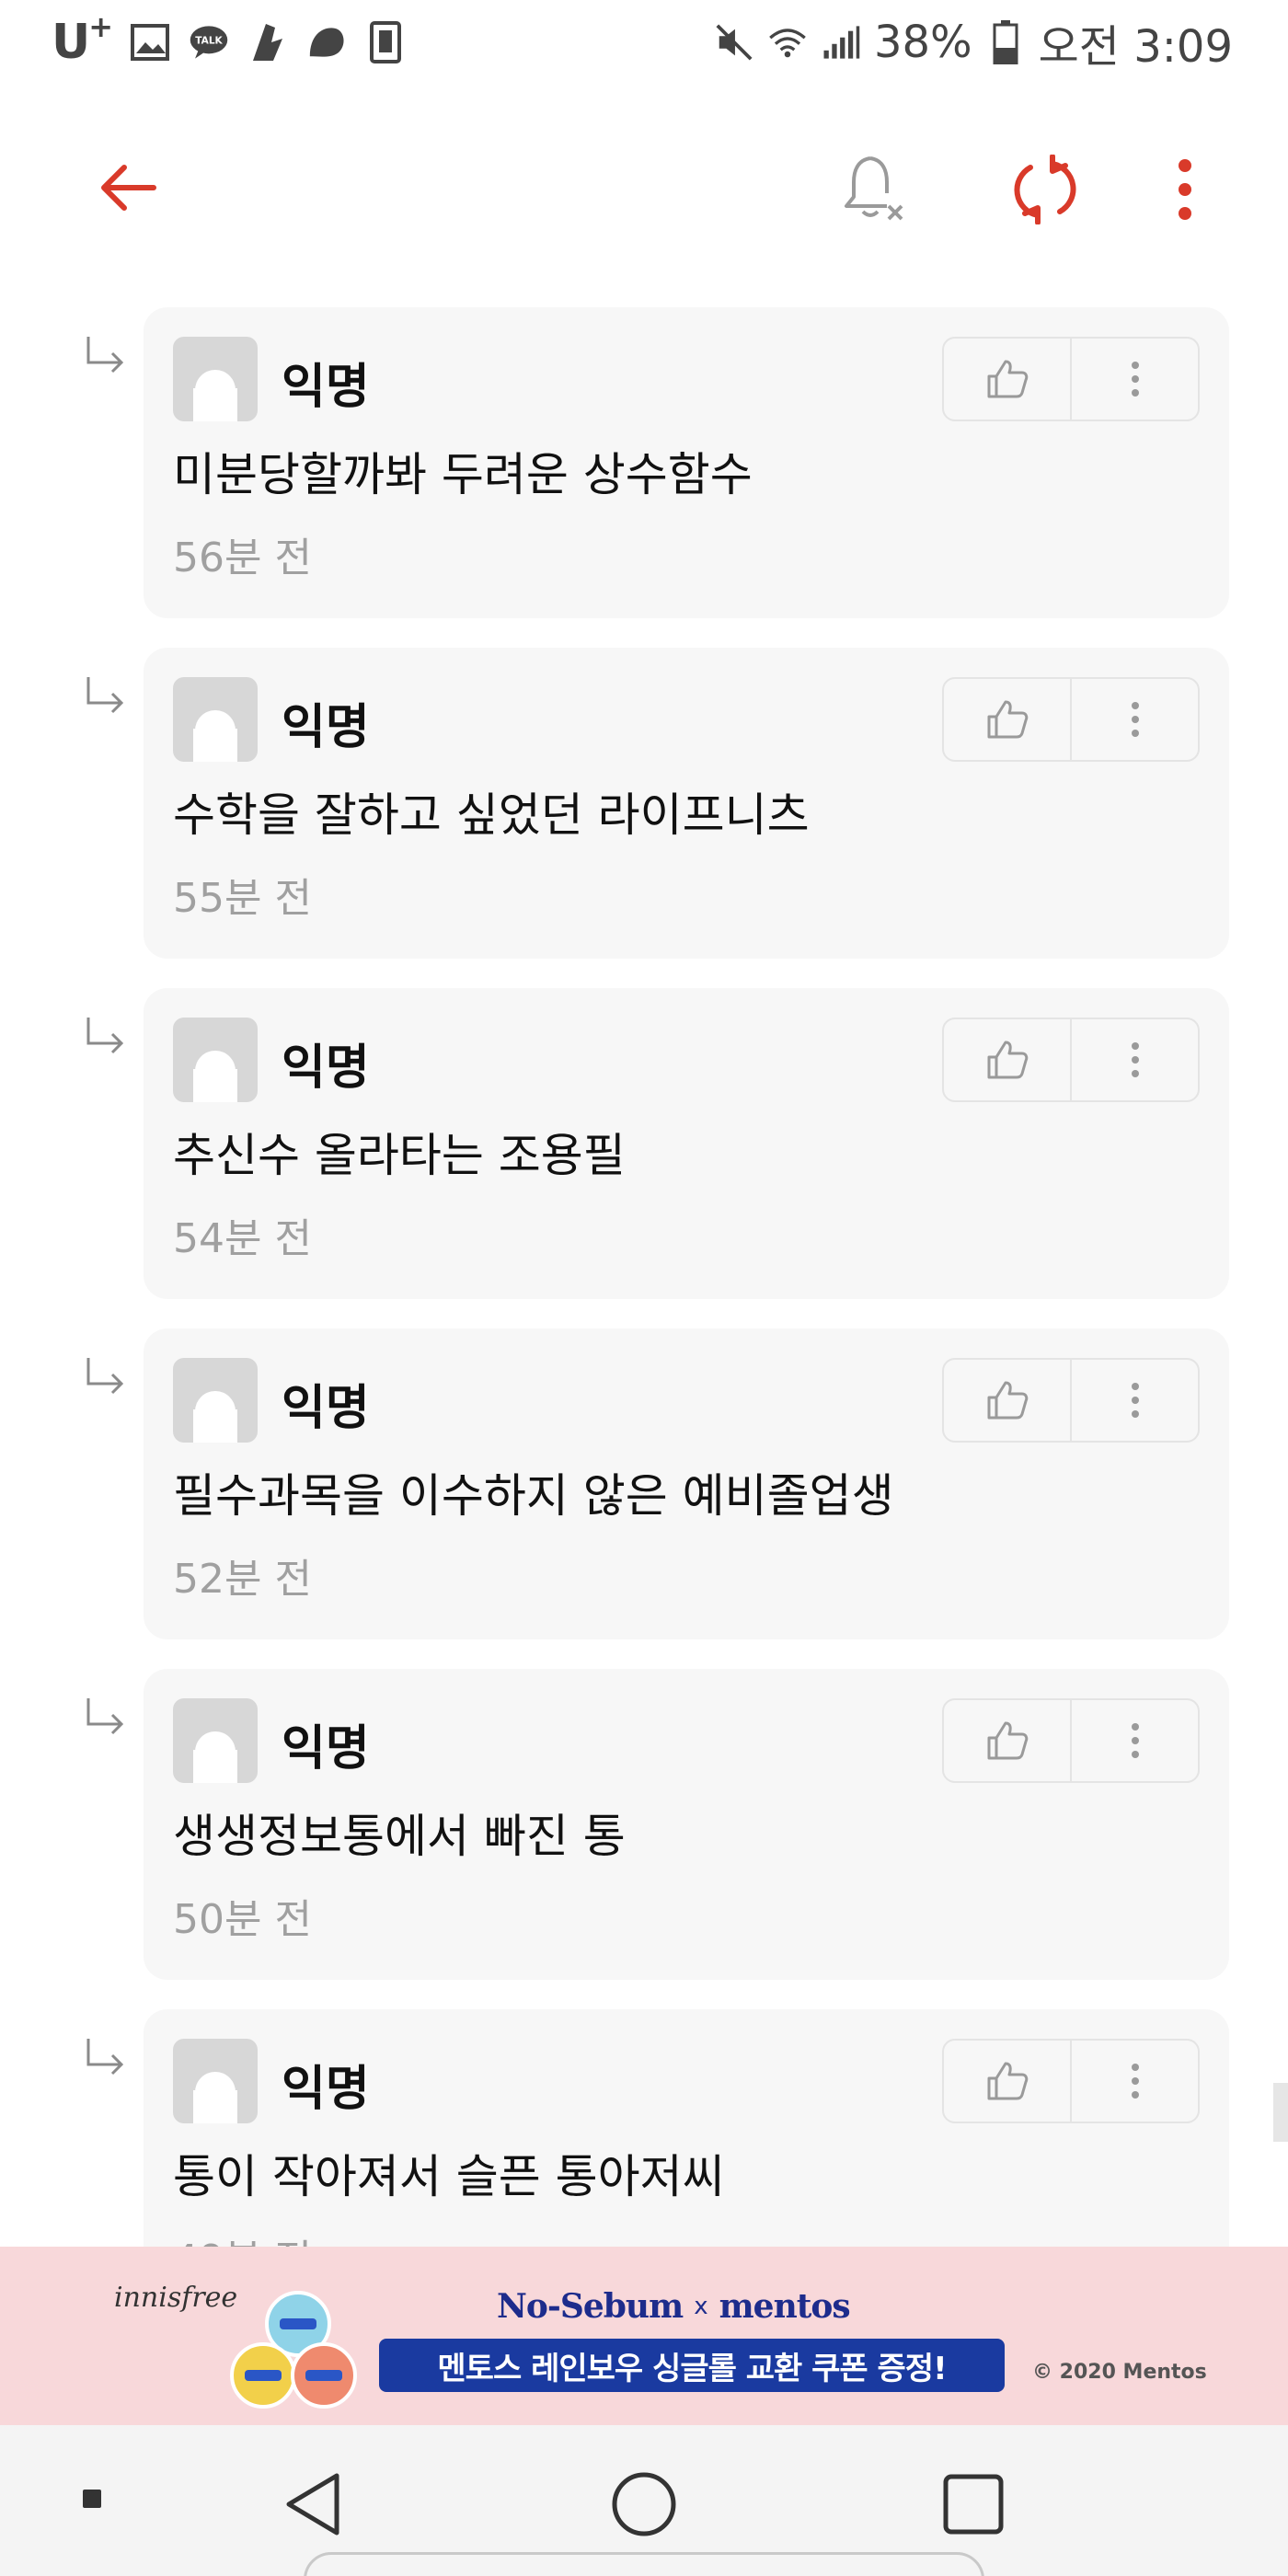 This screenshot has width=1288, height=2576. Describe the element at coordinates (326, 42) in the screenshot. I see `chat-bubble-icon` at that location.